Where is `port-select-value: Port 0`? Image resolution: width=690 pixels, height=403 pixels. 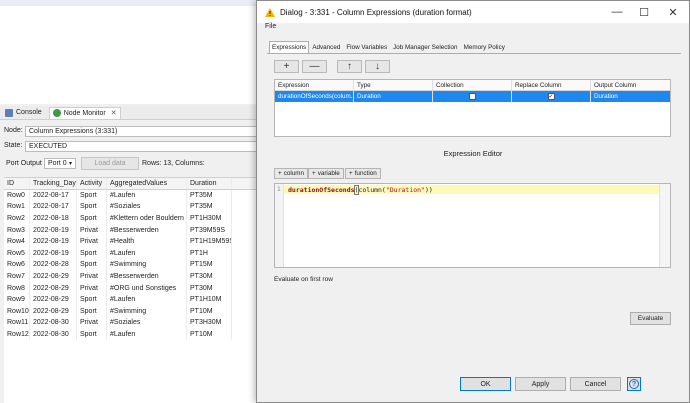 port-select-value: Port 0 is located at coordinates (57, 163).